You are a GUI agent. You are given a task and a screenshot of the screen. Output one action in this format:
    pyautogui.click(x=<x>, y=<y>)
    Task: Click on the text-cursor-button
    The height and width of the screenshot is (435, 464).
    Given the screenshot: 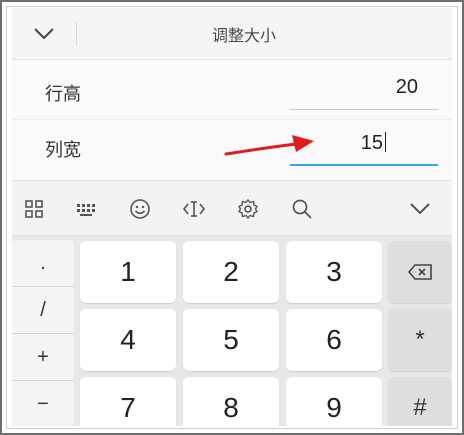 What is the action you would take?
    pyautogui.click(x=194, y=209)
    